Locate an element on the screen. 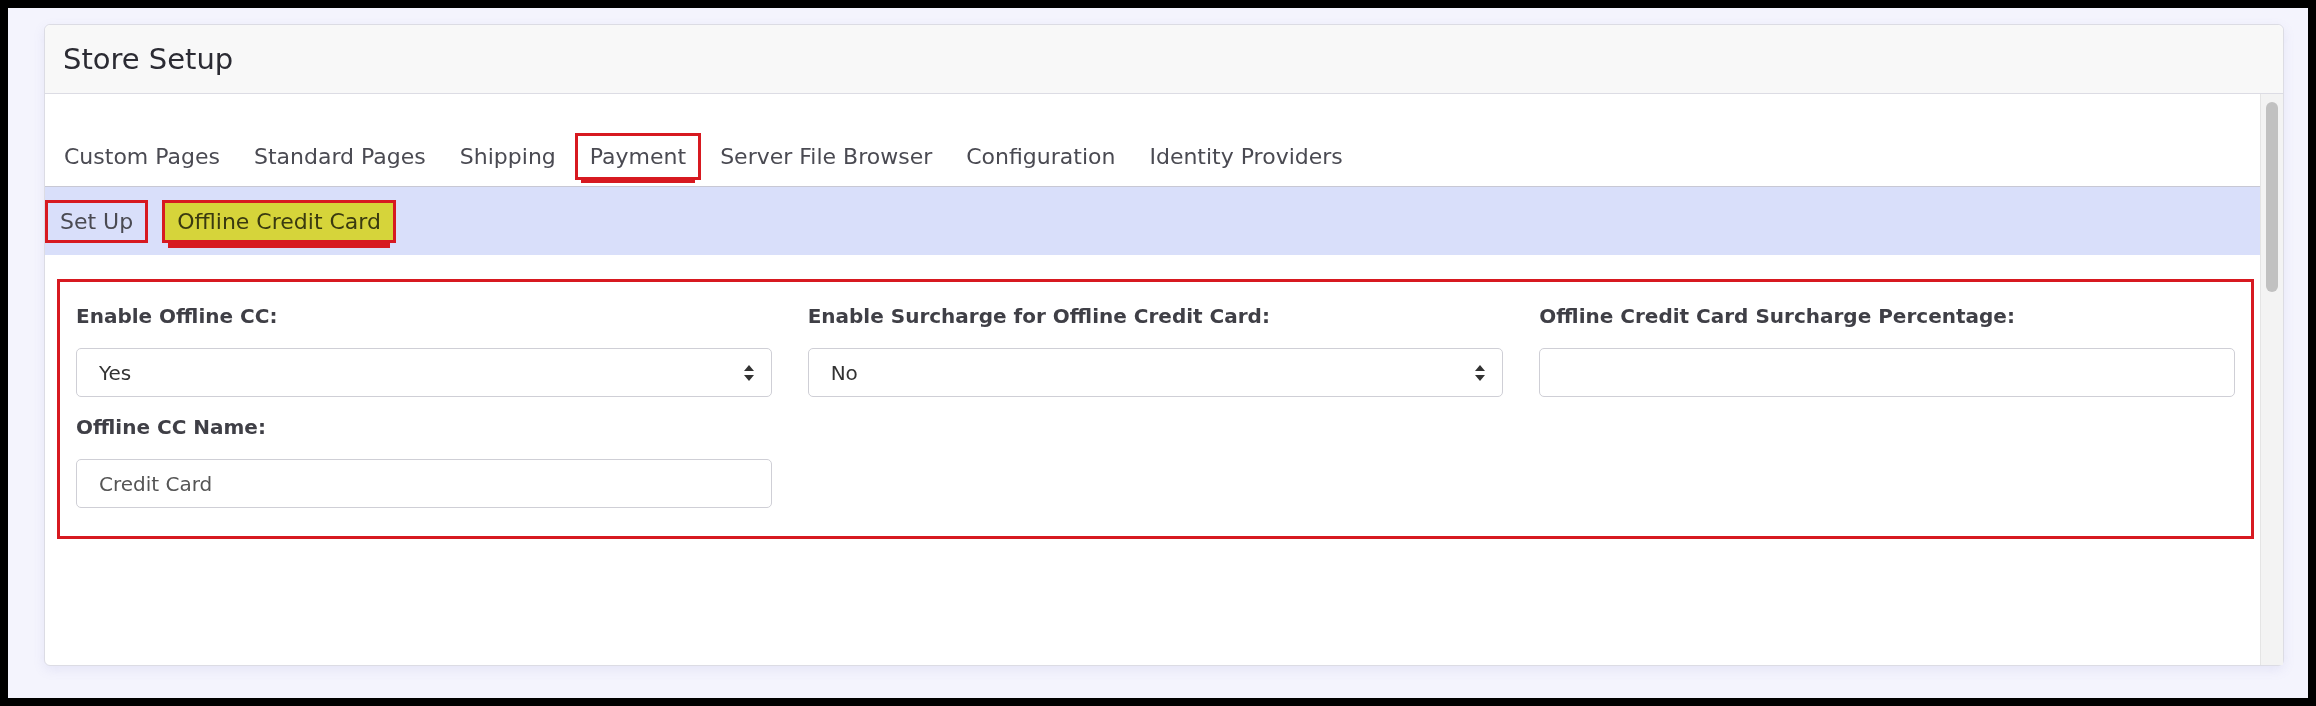 The image size is (2316, 706). field-label: Enable Surcharge for Offline Credit Card: is located at coordinates (1039, 316).